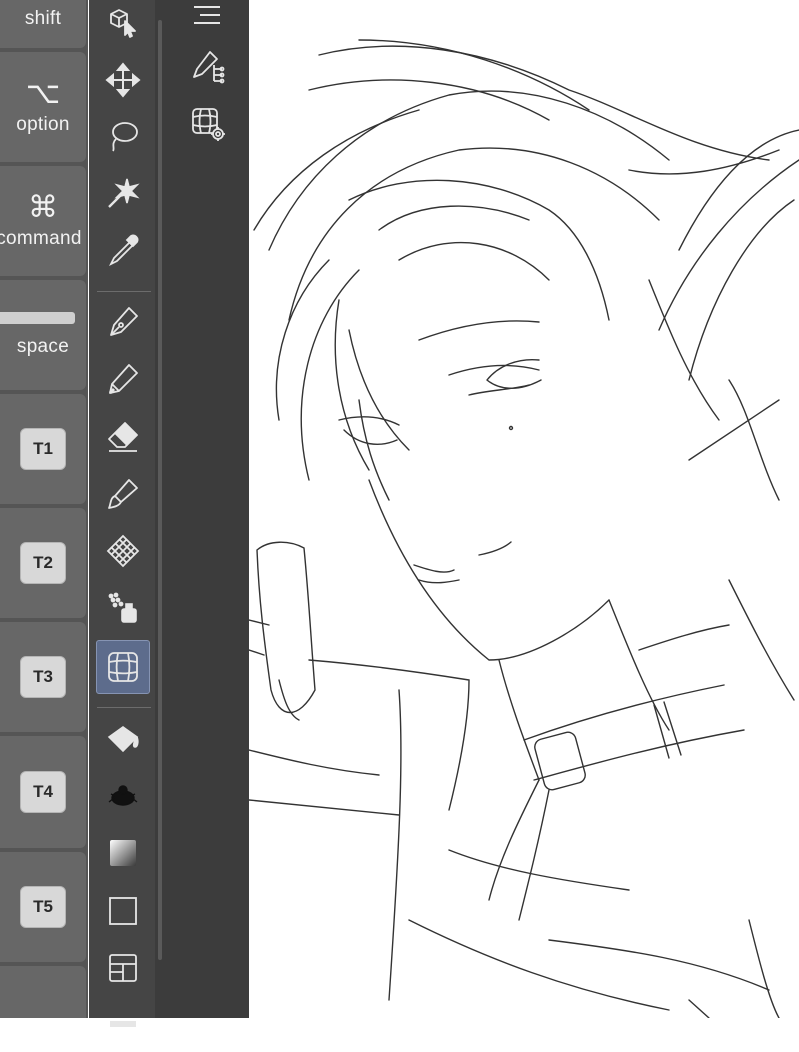 The height and width of the screenshot is (1052, 799). I want to click on frame-border-tool, so click(123, 968).